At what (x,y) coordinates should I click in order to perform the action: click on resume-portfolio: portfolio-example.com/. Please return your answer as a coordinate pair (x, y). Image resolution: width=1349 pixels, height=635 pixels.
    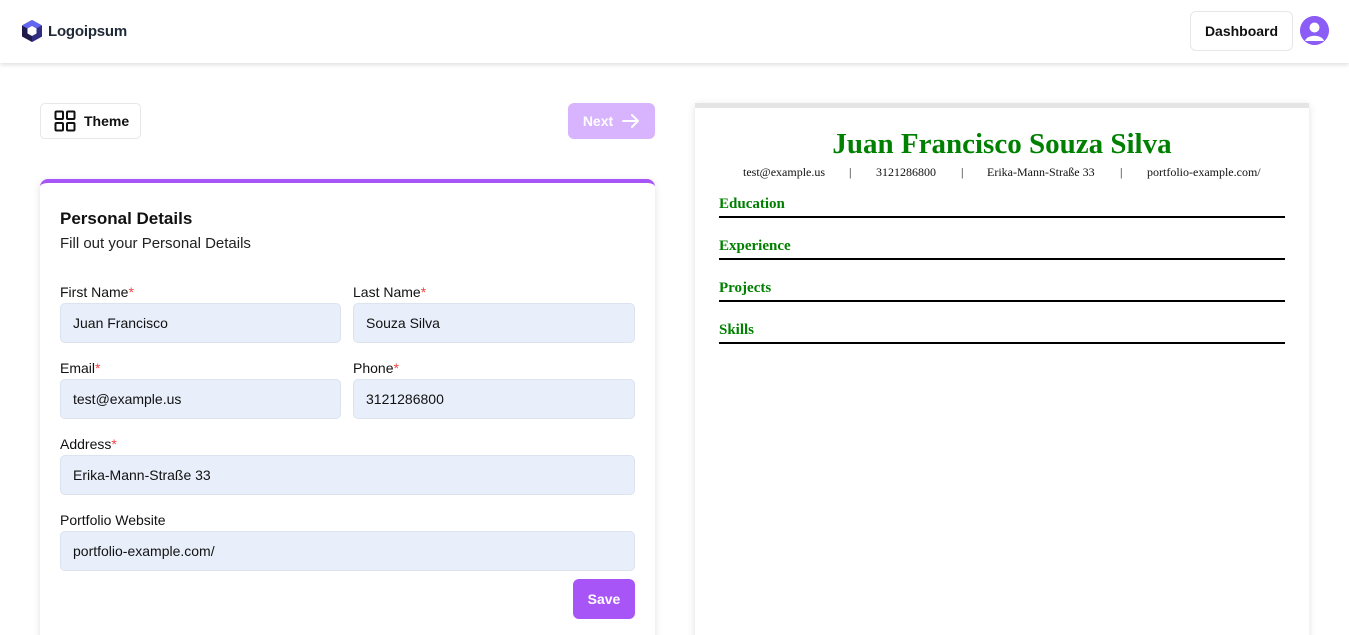
    Looking at the image, I should click on (1204, 172).